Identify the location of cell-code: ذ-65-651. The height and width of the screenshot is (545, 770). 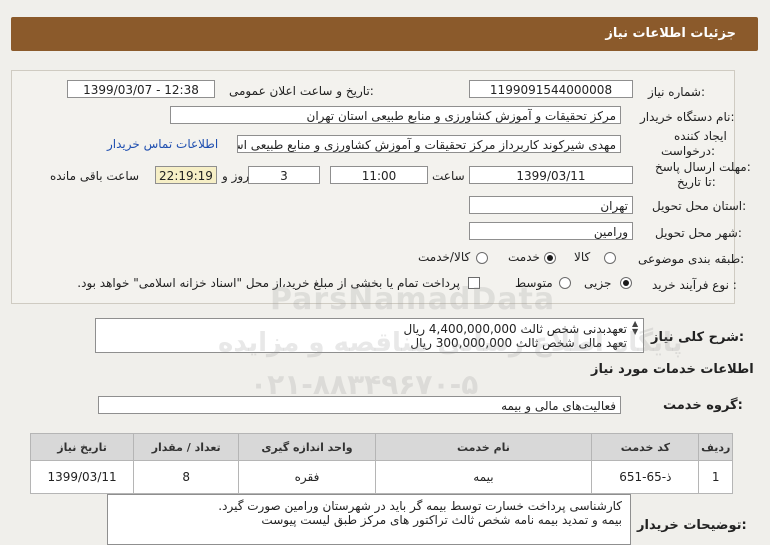
(645, 477).